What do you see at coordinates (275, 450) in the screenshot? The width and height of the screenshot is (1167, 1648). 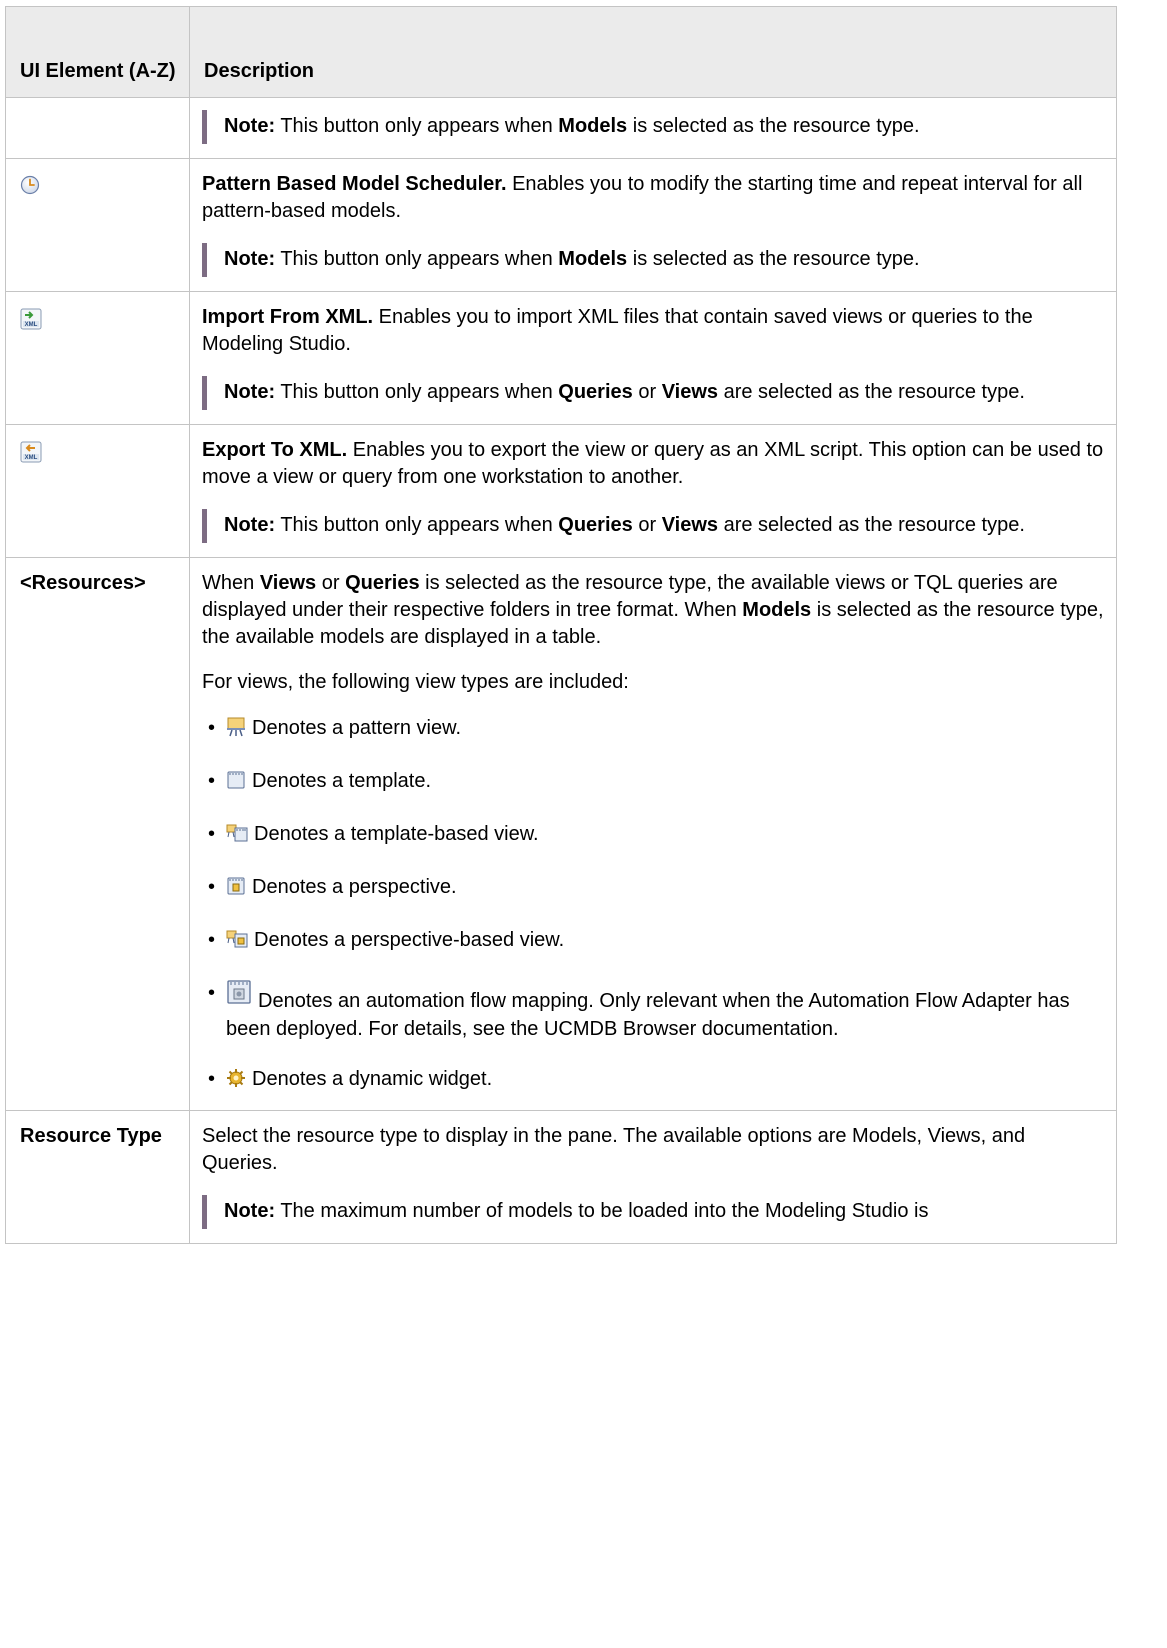 I see `element-title: Export To XML.` at bounding box center [275, 450].